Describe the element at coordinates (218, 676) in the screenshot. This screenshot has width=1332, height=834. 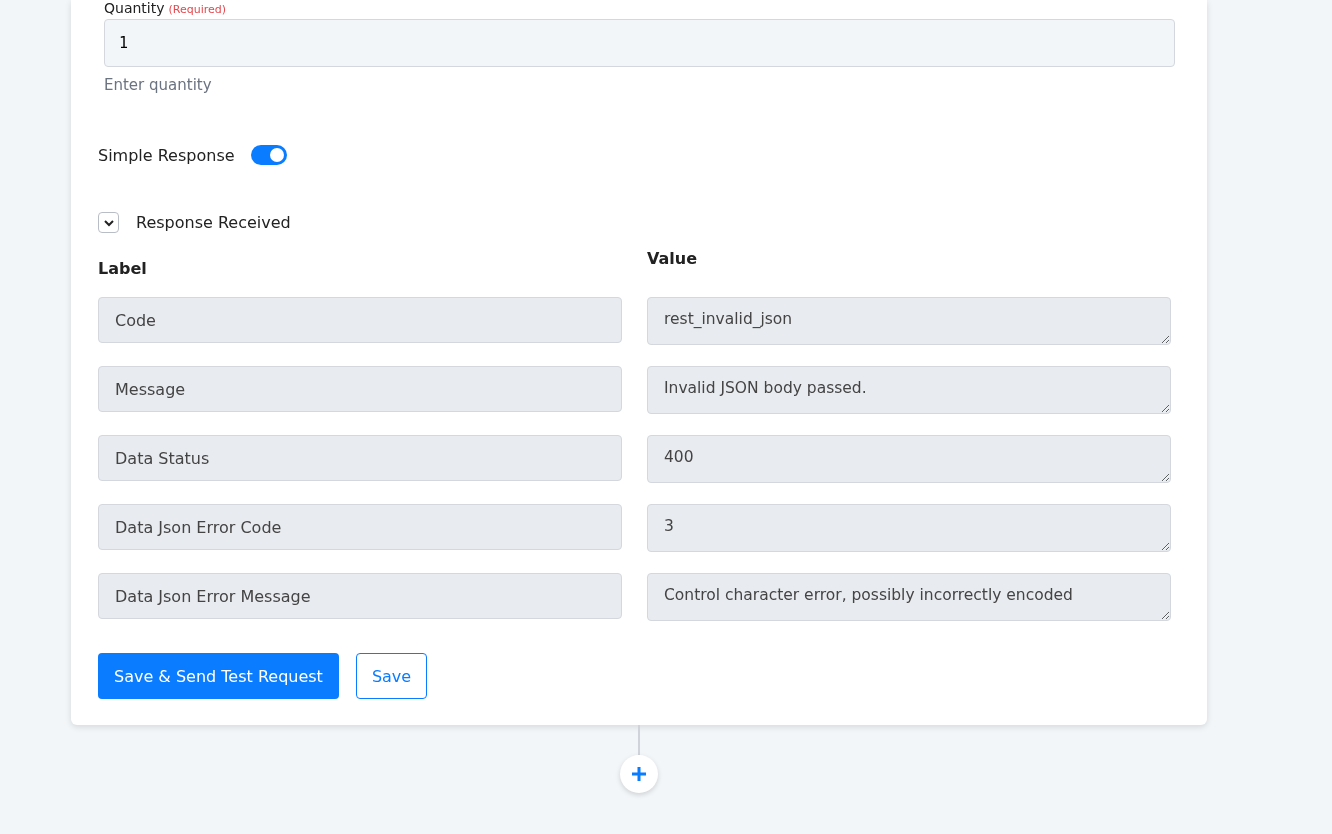
I see `save-send-button: Save & Send Test Request` at that location.